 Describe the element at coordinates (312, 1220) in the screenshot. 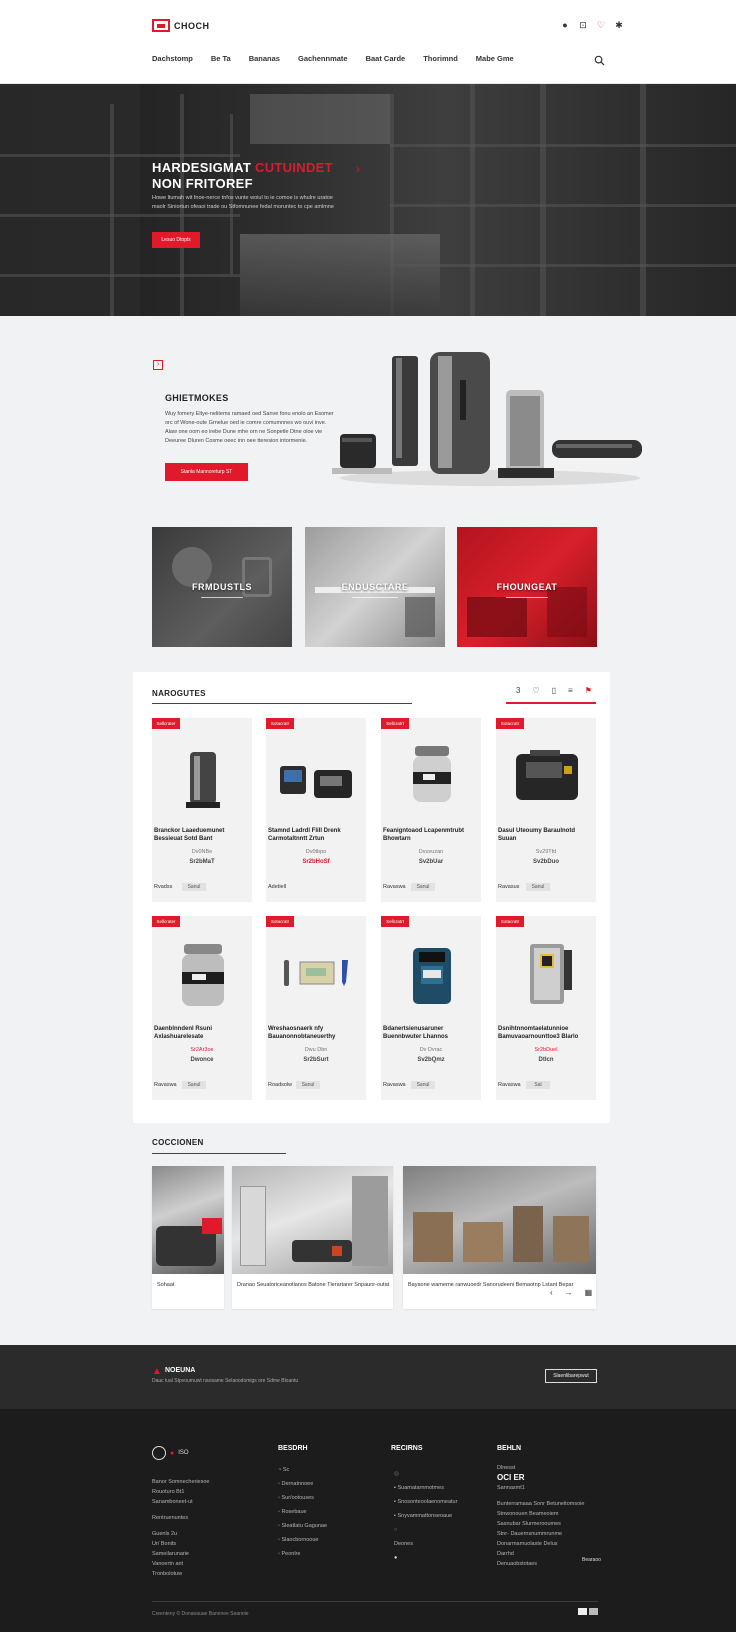

I see `collection-photo` at that location.